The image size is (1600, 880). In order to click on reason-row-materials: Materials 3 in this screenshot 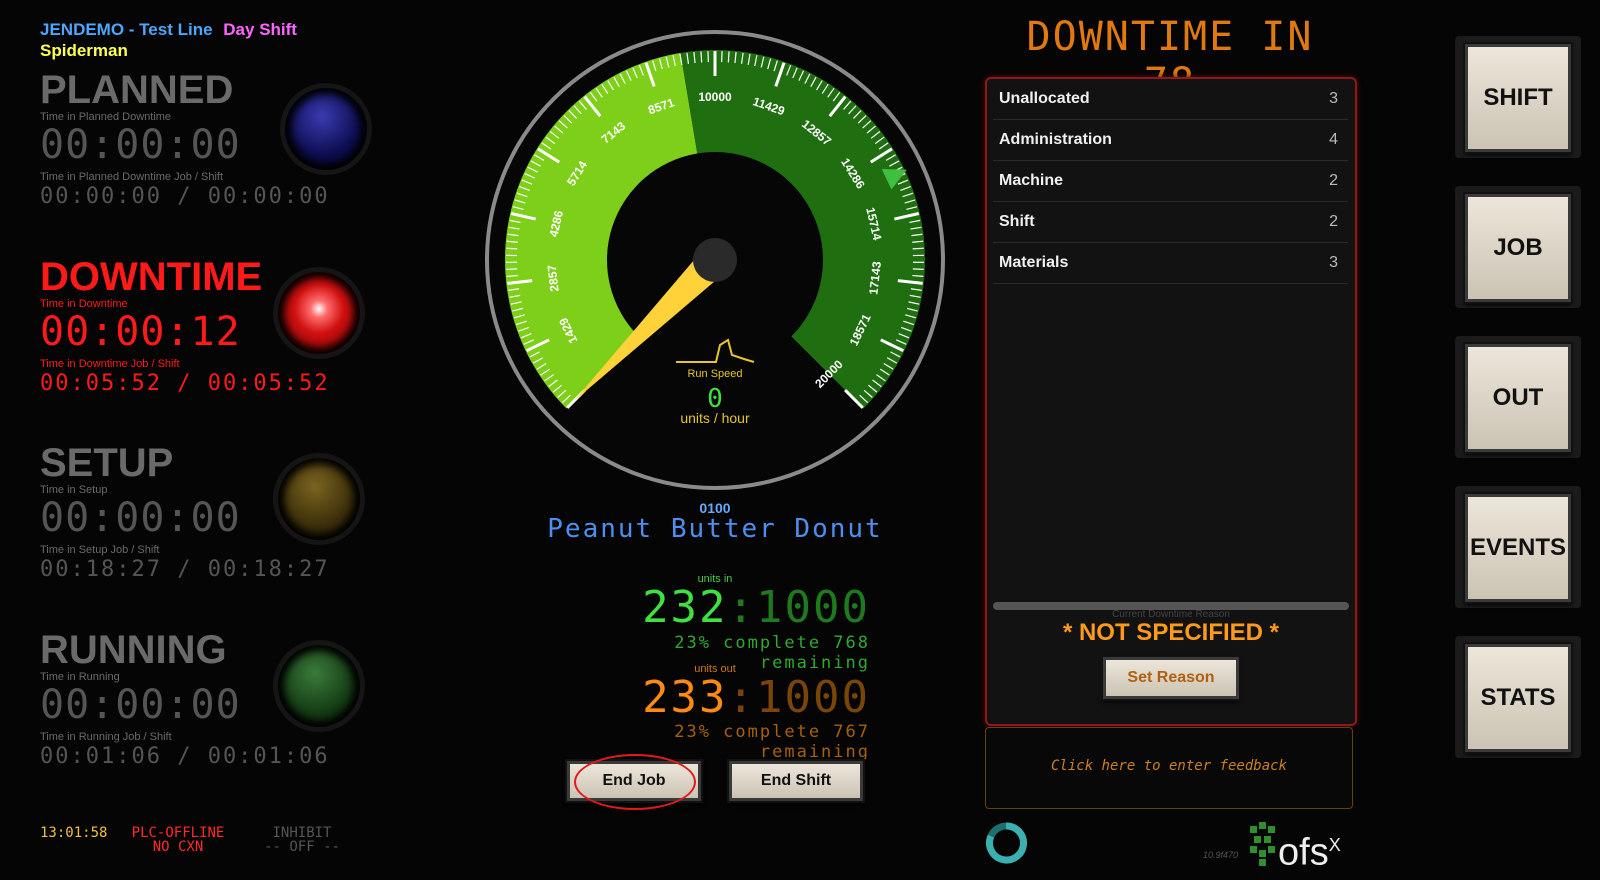, I will do `click(1170, 263)`.